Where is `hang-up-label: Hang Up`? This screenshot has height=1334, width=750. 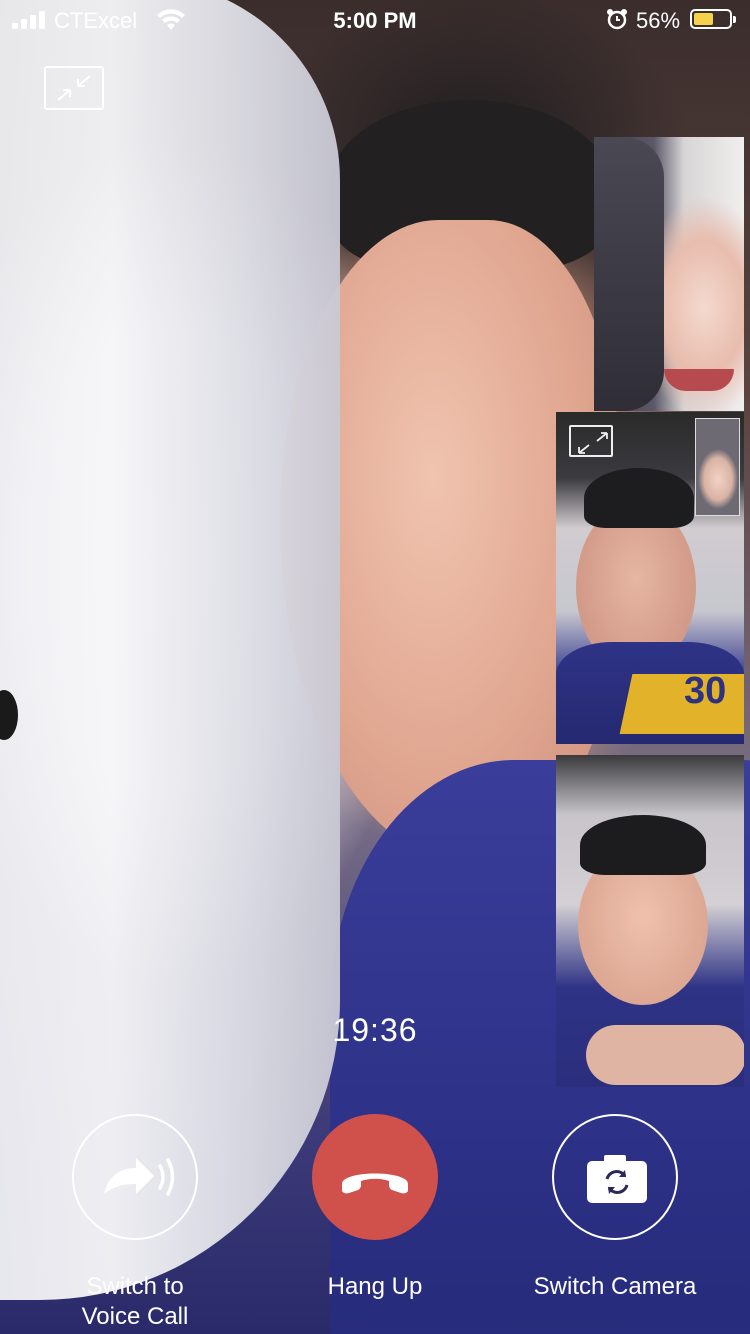 hang-up-label: Hang Up is located at coordinates (375, 1286).